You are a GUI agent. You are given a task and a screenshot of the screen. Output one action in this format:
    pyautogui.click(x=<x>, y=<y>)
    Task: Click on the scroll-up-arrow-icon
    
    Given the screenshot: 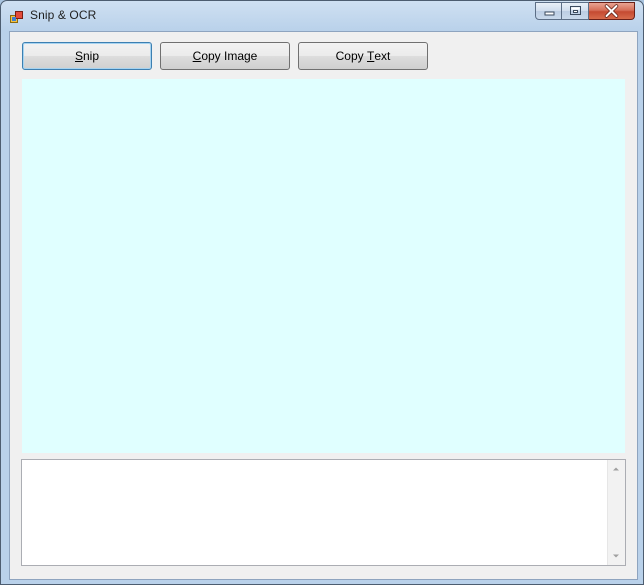 What is the action you would take?
    pyautogui.click(x=616, y=469)
    